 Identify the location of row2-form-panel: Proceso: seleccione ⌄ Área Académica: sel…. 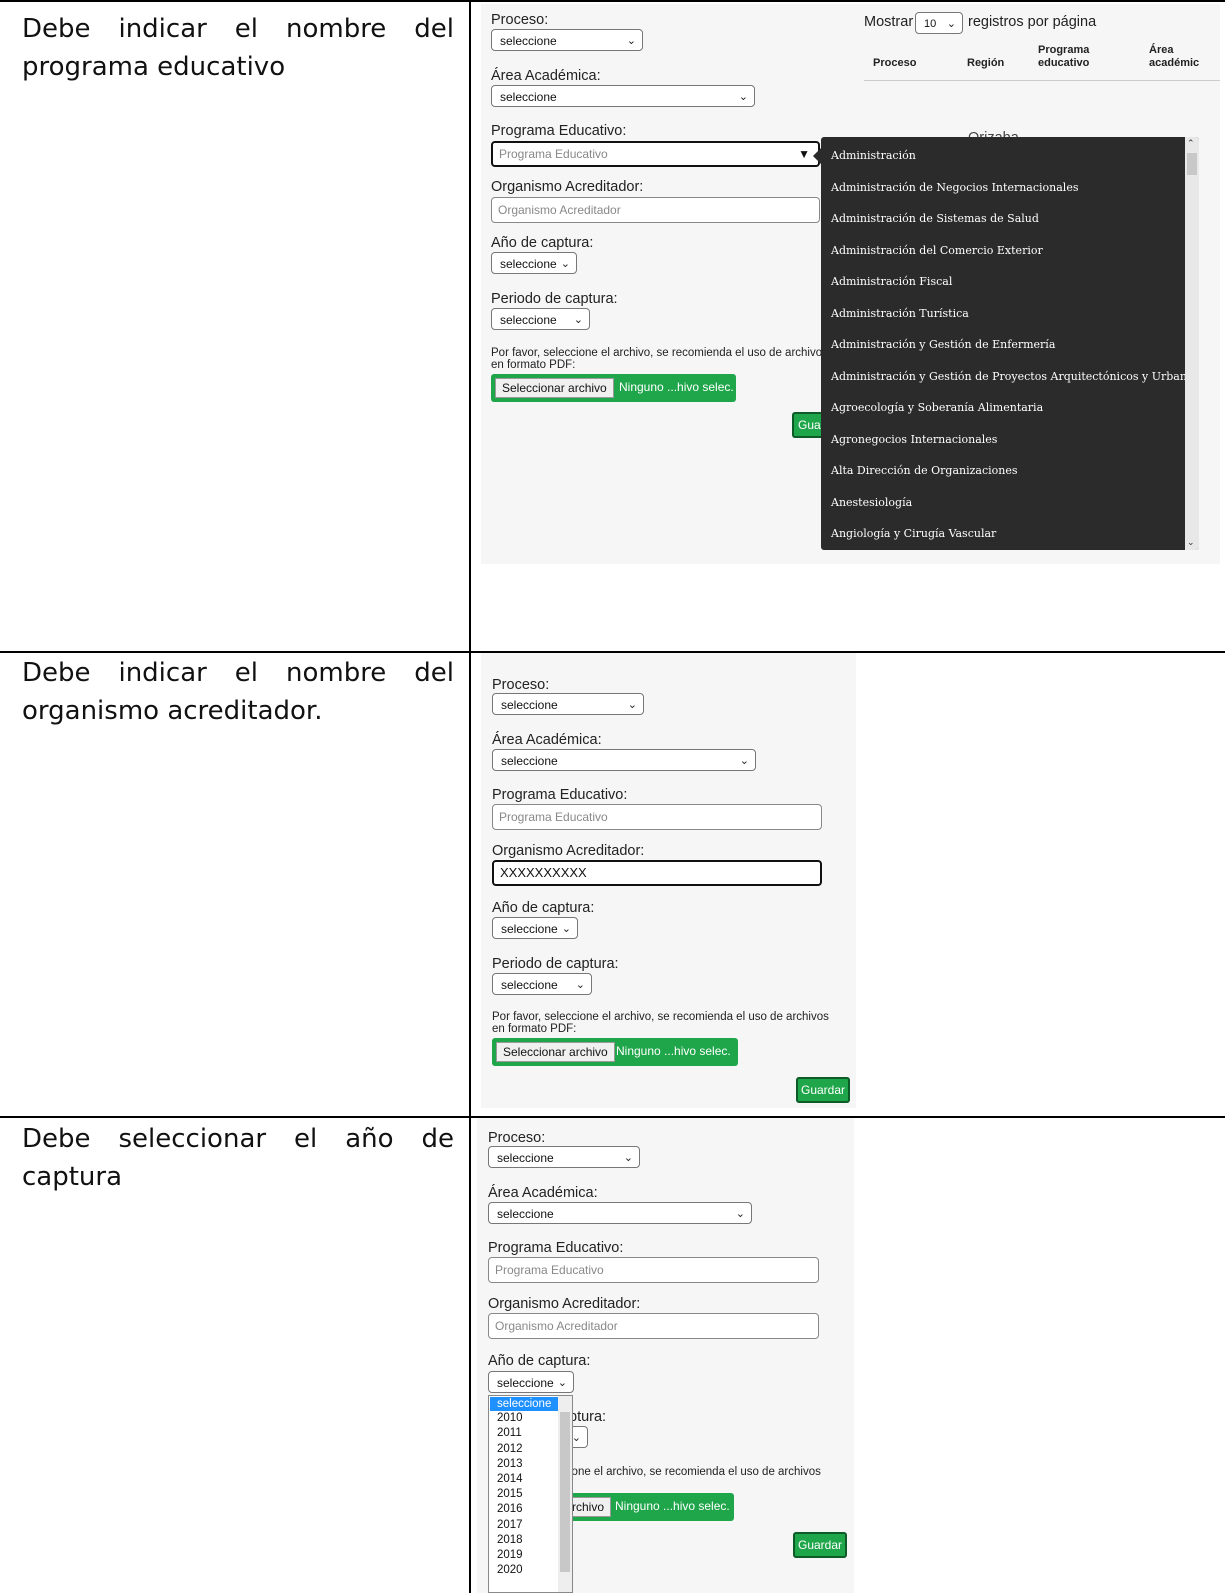
(668, 880).